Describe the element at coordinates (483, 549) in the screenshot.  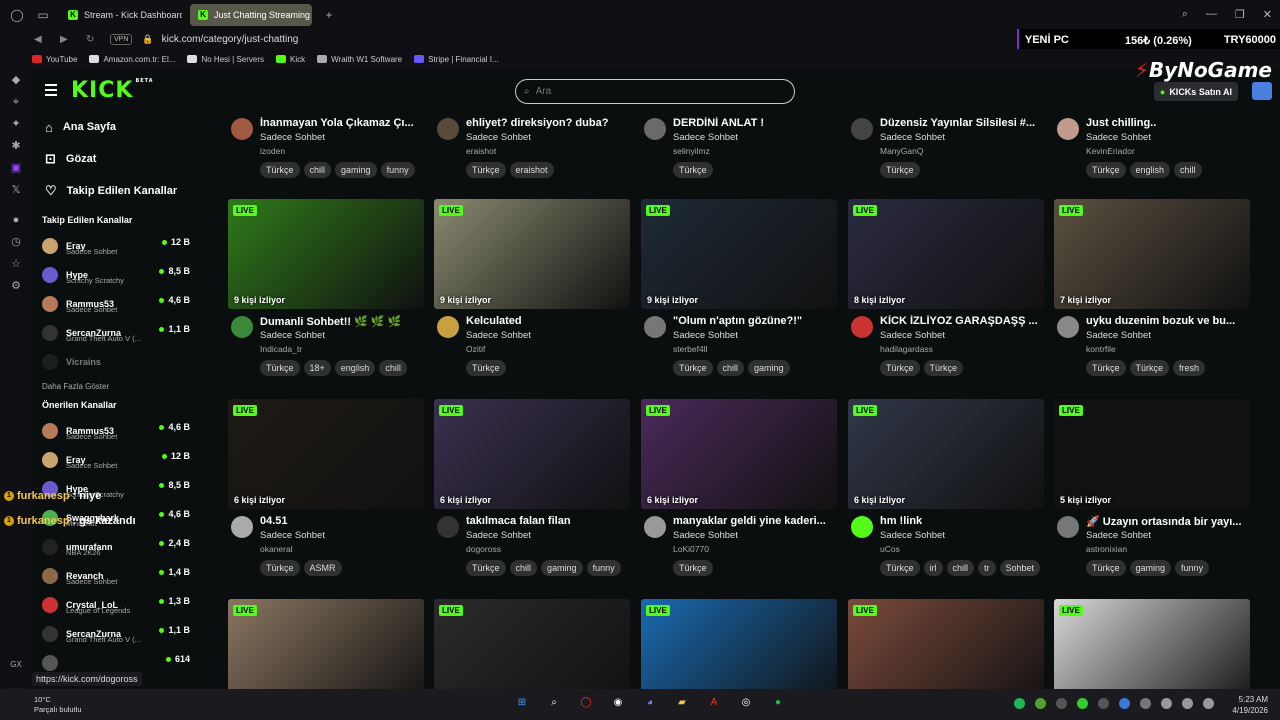
I see `streamer-name: dogoross` at that location.